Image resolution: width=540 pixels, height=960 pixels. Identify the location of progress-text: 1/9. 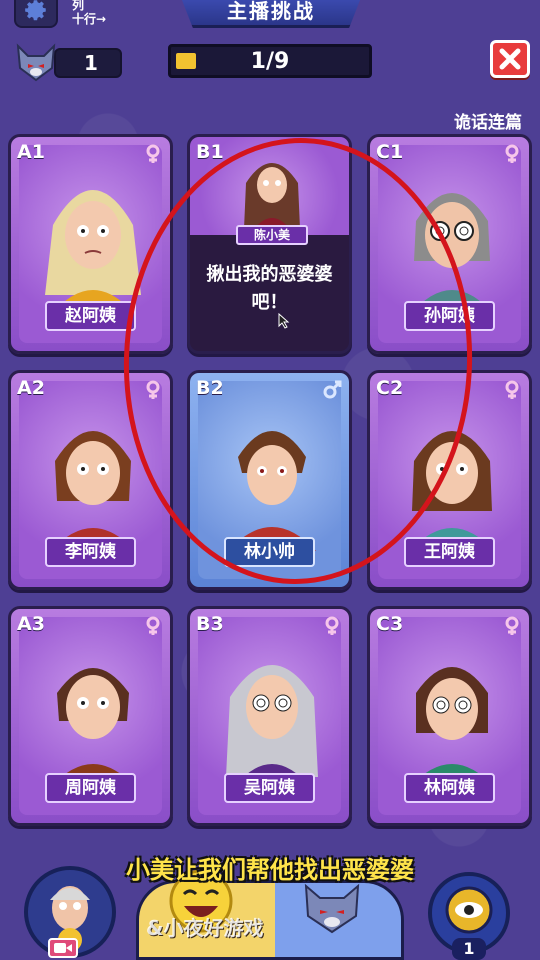
(270, 61).